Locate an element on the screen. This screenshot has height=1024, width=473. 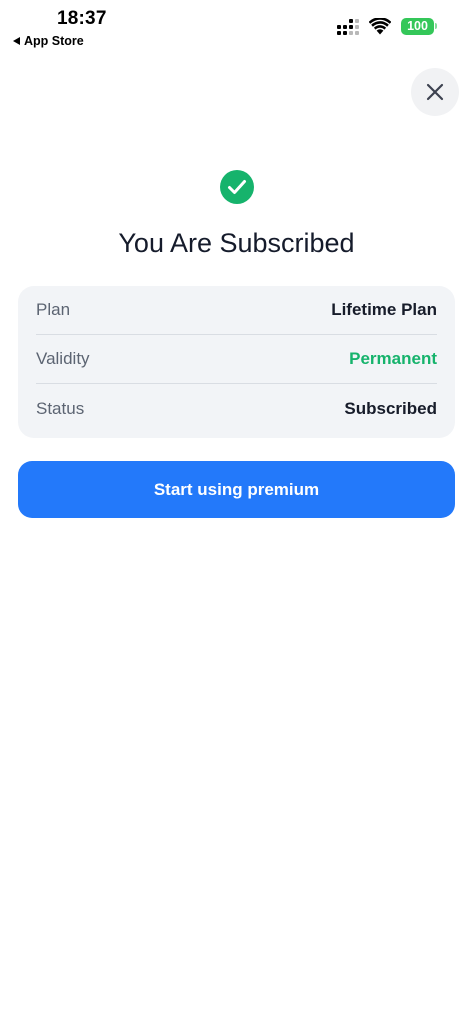
status-label: Status is located at coordinates (60, 408).